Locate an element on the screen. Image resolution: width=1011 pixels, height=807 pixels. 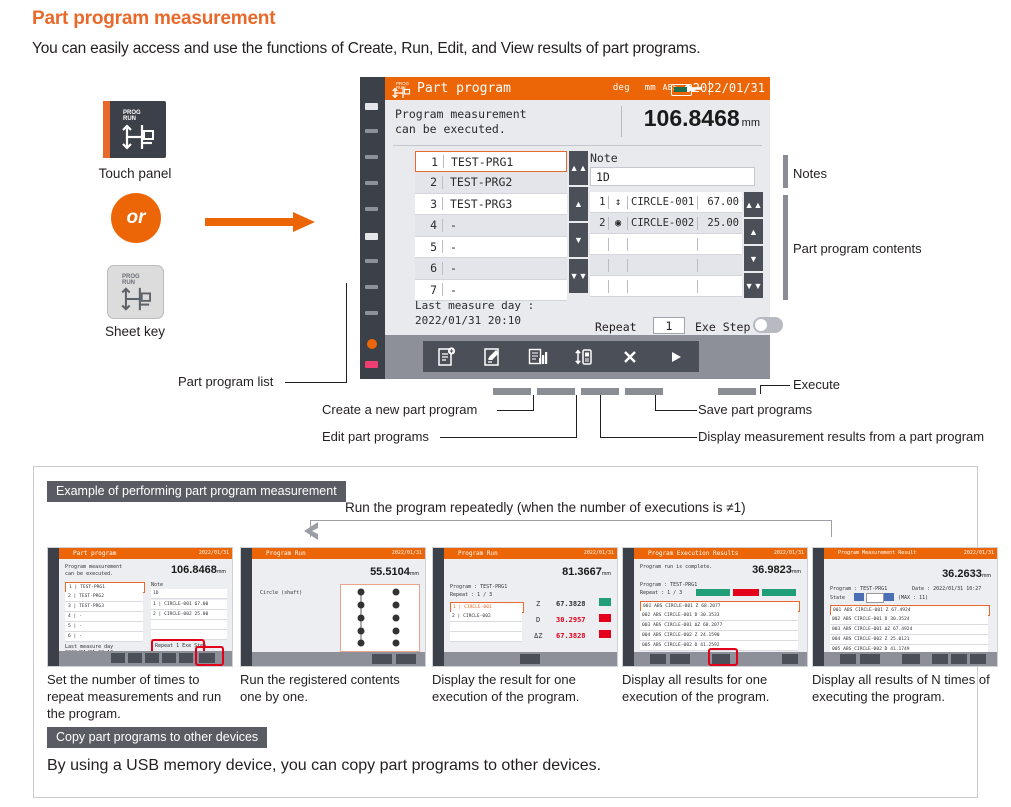
contents-marker is located at coordinates (785, 247).